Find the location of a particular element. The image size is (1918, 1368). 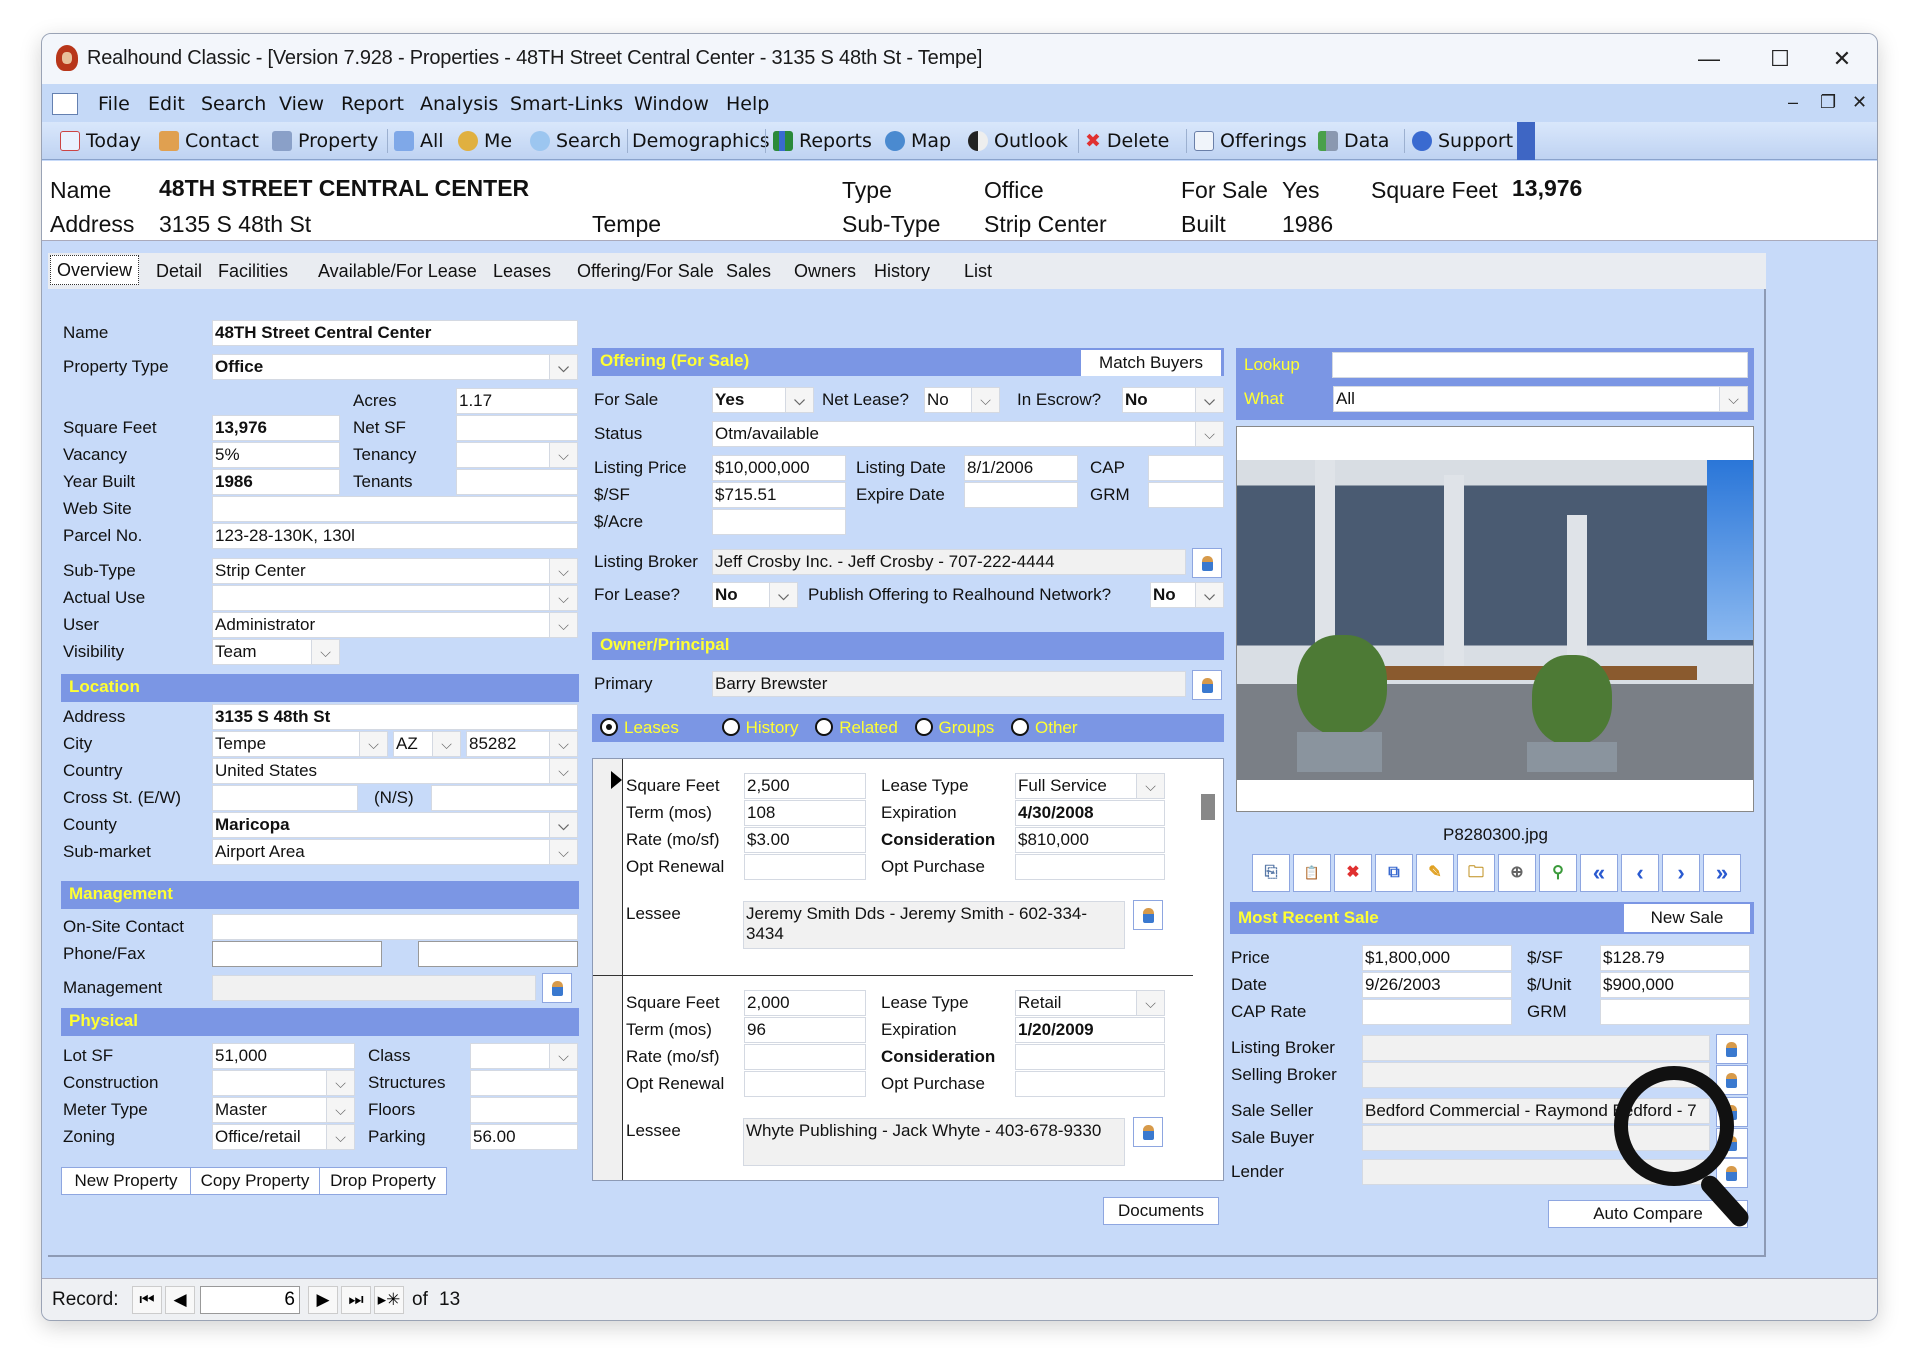

management-contact-button is located at coordinates (557, 988).